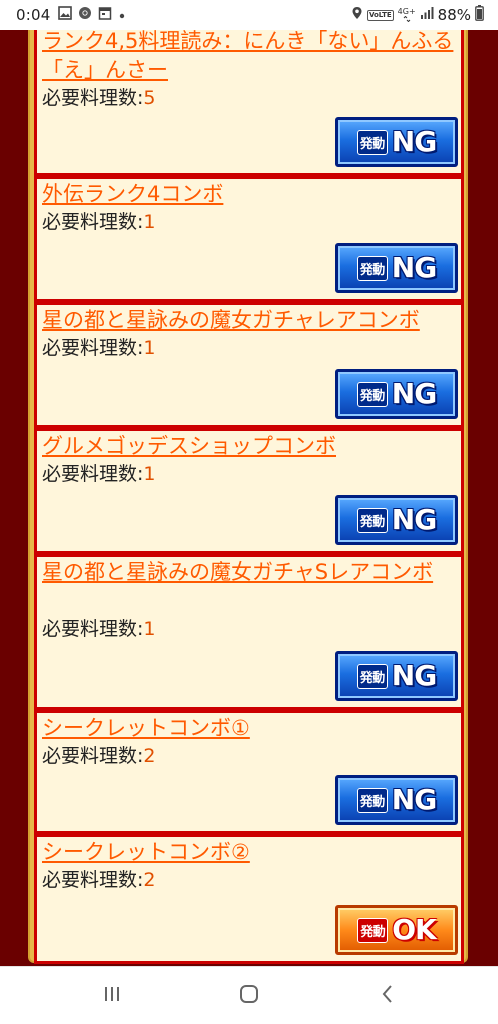  What do you see at coordinates (407, 15) in the screenshot?
I see `network-type: 4G+` at bounding box center [407, 15].